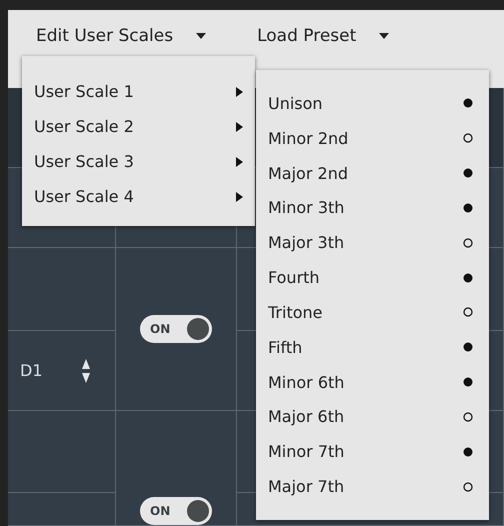  I want to click on menu-item: User Scale 3, so click(138, 161).